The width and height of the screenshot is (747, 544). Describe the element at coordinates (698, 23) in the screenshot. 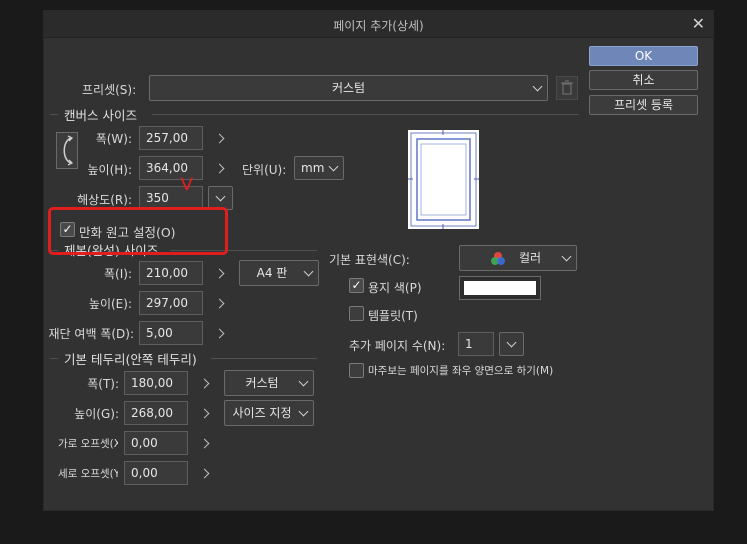

I see `close-icon: ✕` at that location.